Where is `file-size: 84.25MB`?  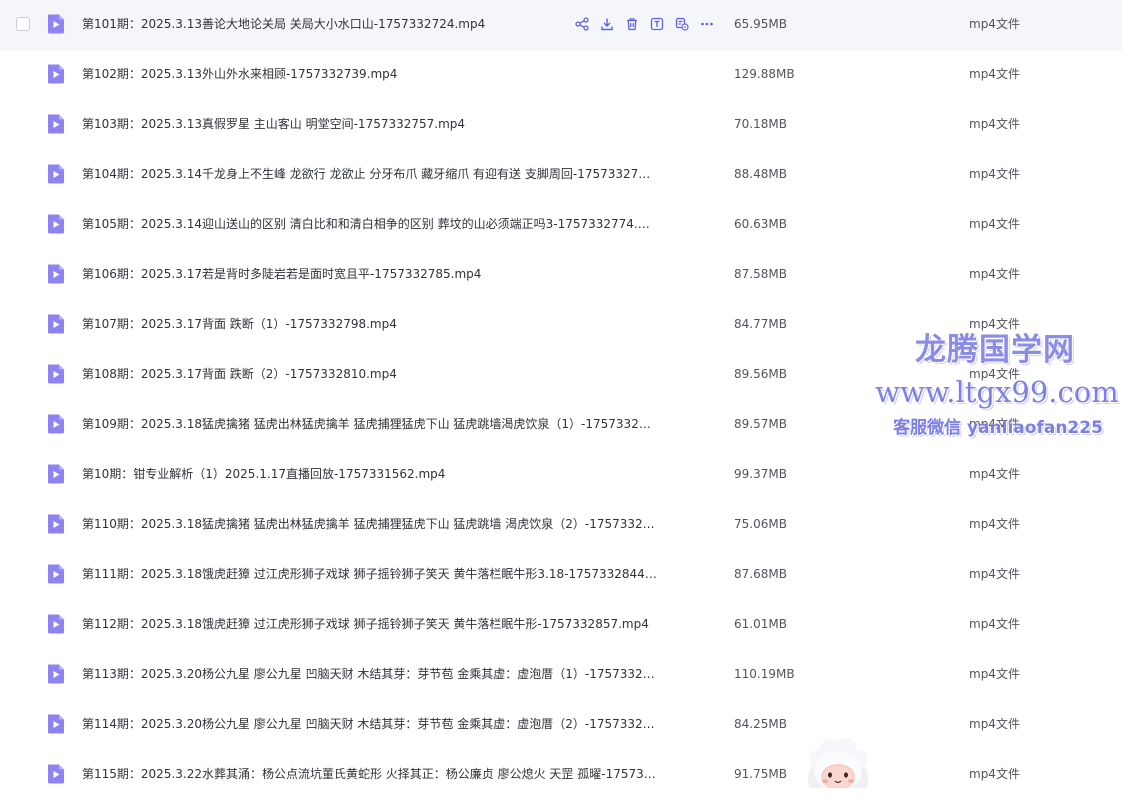
file-size: 84.25MB is located at coordinates (760, 724).